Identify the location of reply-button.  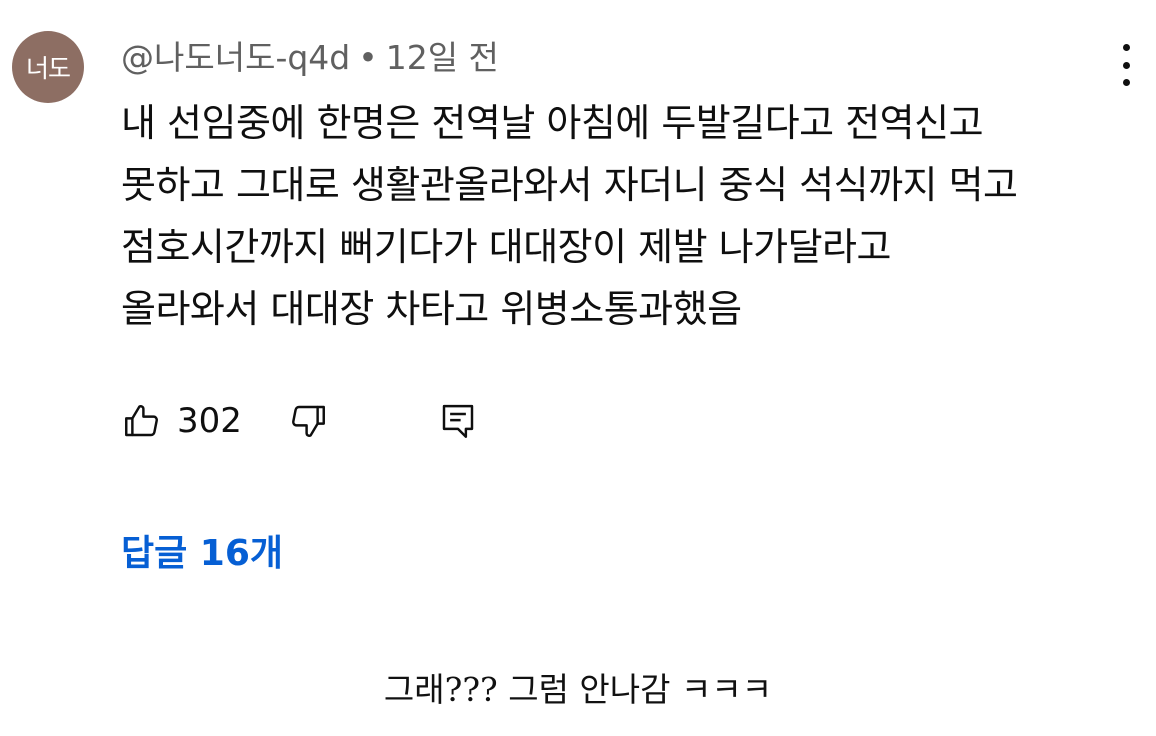
(458, 421).